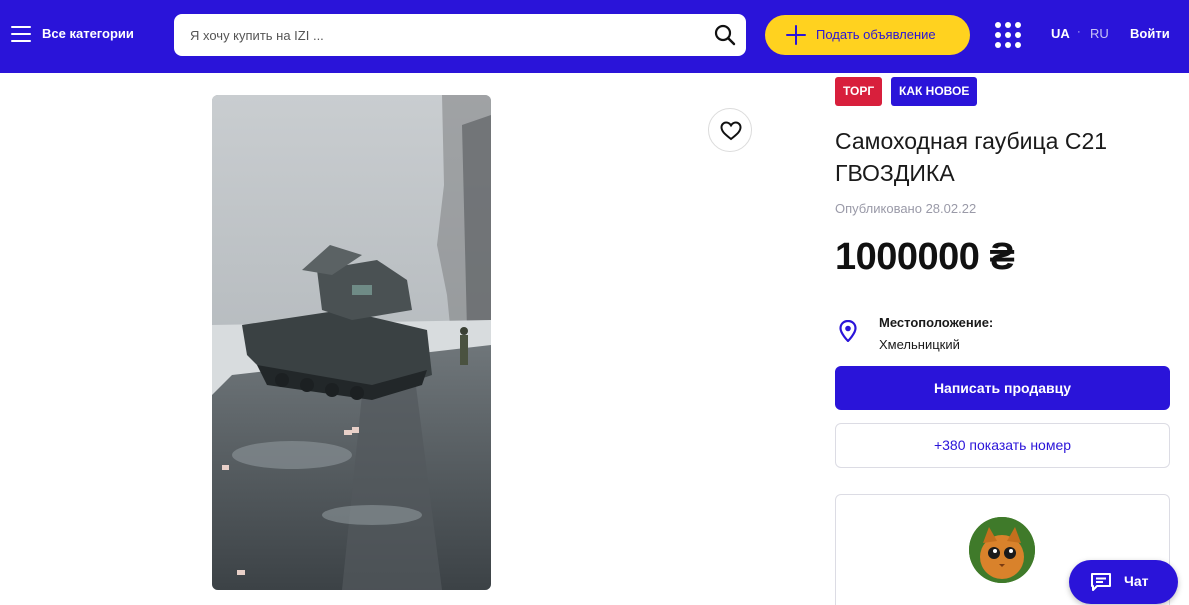  Describe the element at coordinates (1136, 581) in the screenshot. I see `chat-label: Чат` at that location.